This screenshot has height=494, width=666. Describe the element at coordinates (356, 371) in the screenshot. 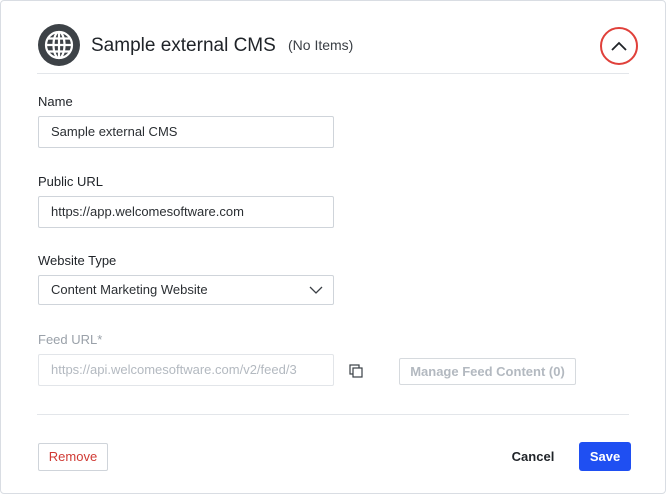

I see `copy-icon` at that location.